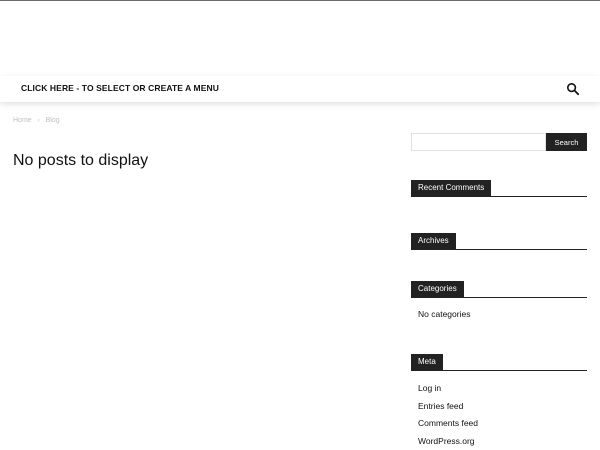 This screenshot has width=600, height=450. I want to click on widget-header: Recent Comments, so click(499, 188).